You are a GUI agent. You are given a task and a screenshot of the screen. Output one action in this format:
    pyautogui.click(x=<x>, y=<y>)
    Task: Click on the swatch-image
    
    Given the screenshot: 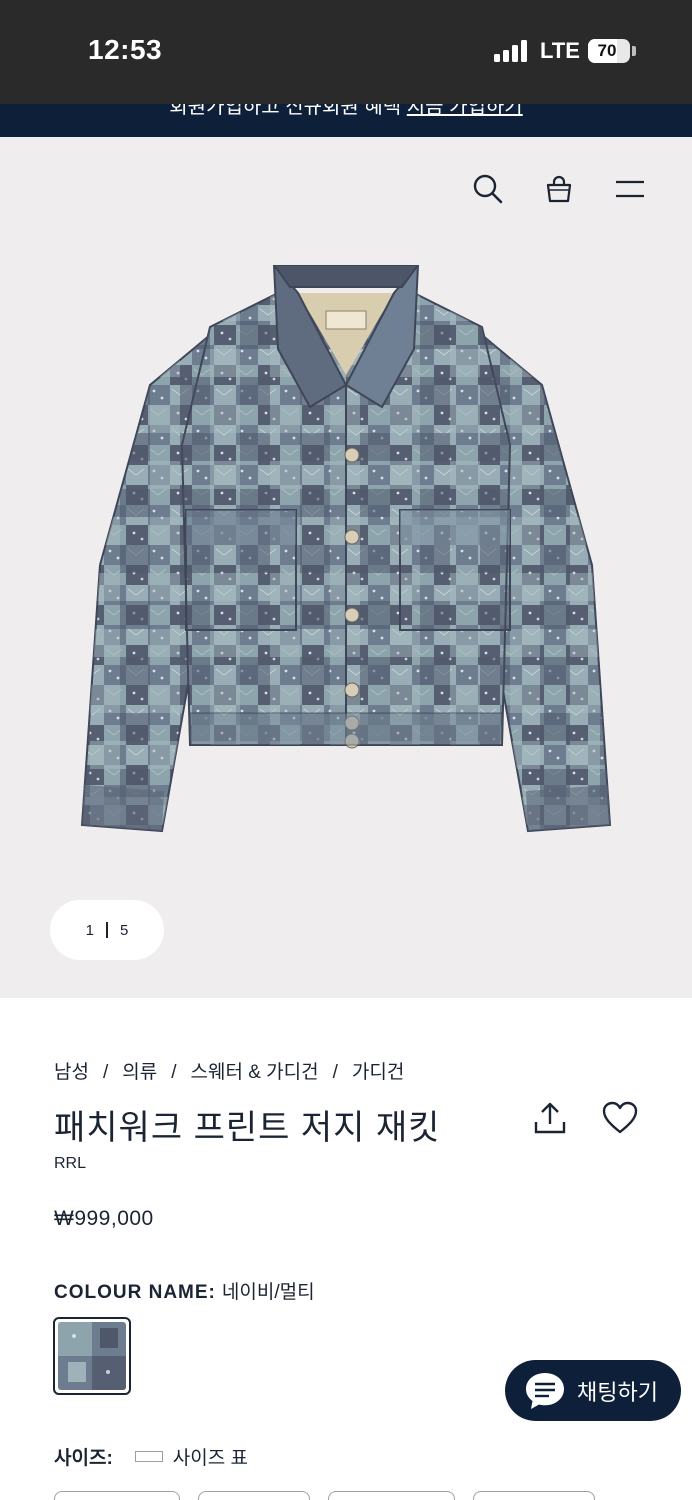 What is the action you would take?
    pyautogui.click(x=92, y=1356)
    